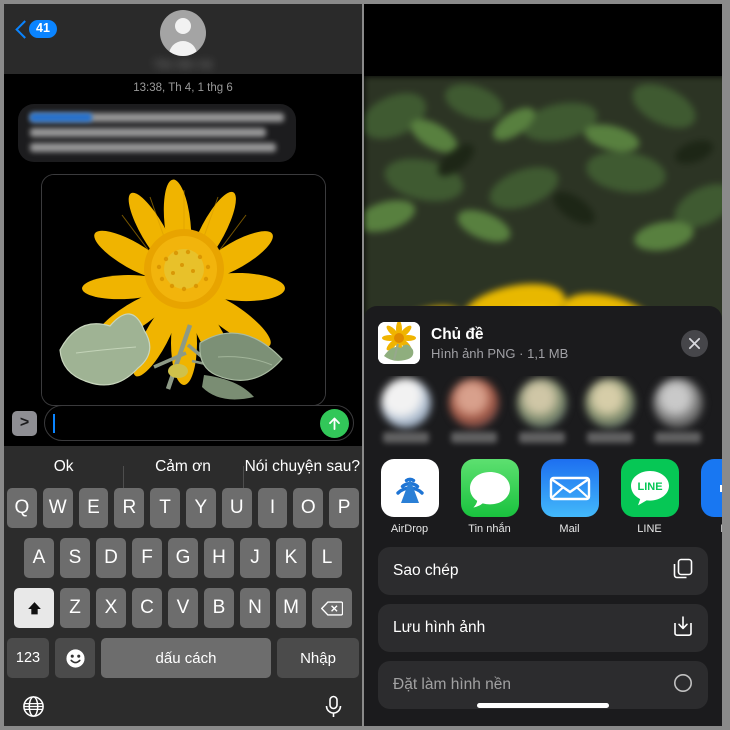 The width and height of the screenshot is (730, 730). Describe the element at coordinates (28, 658) in the screenshot. I see `numbers-key: 123` at that location.